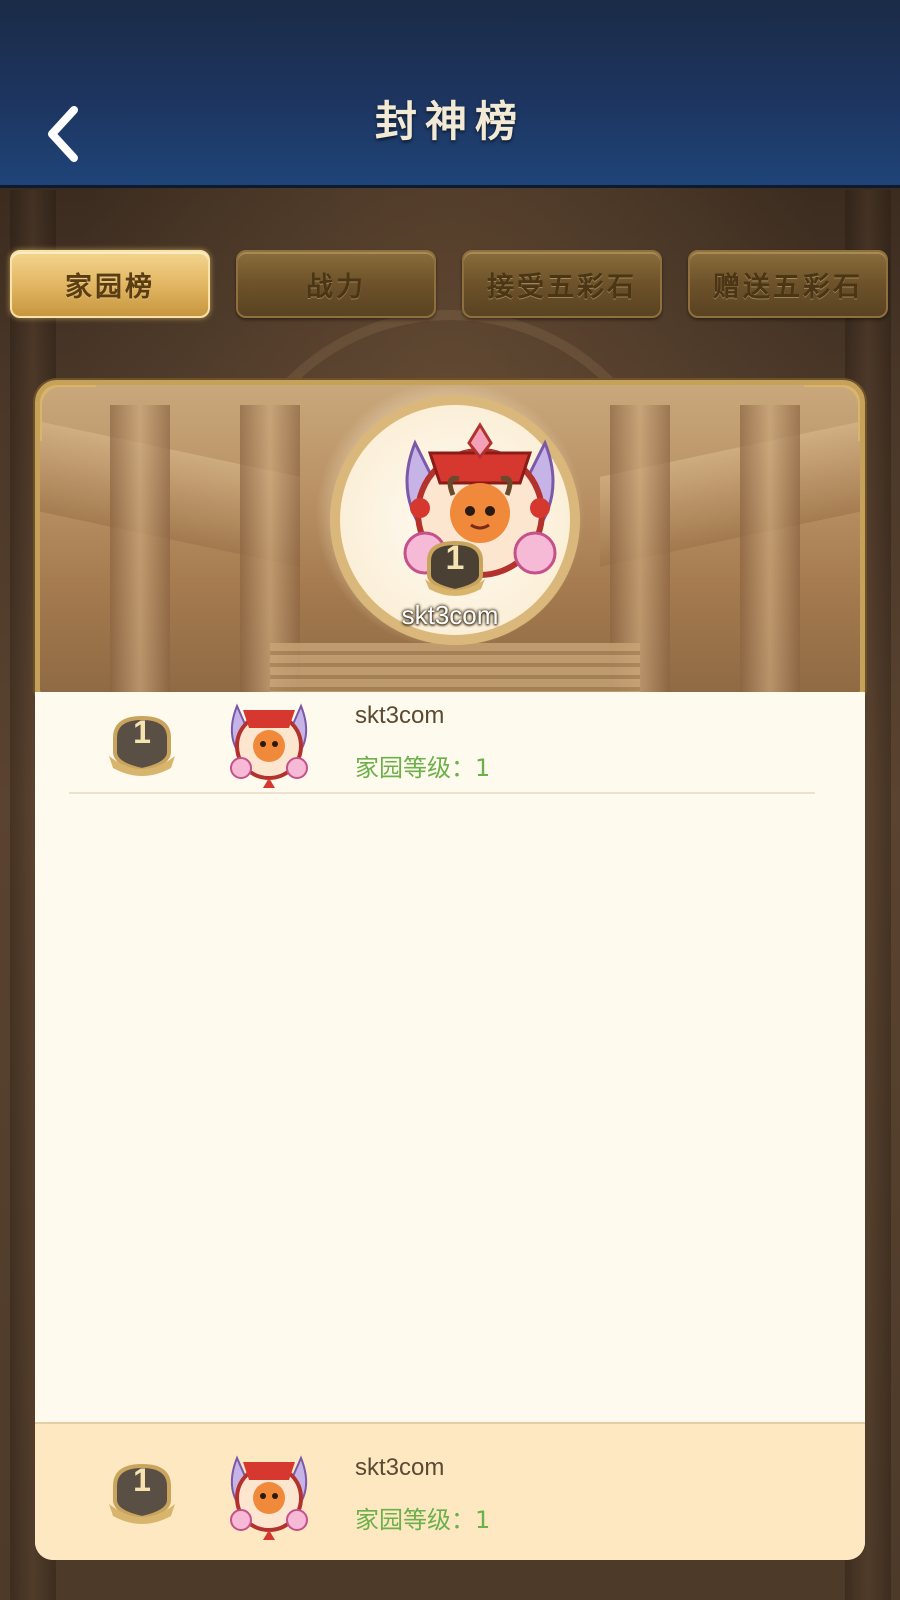 This screenshot has height=1600, width=900. I want to click on page-title: 封神榜, so click(449, 121).